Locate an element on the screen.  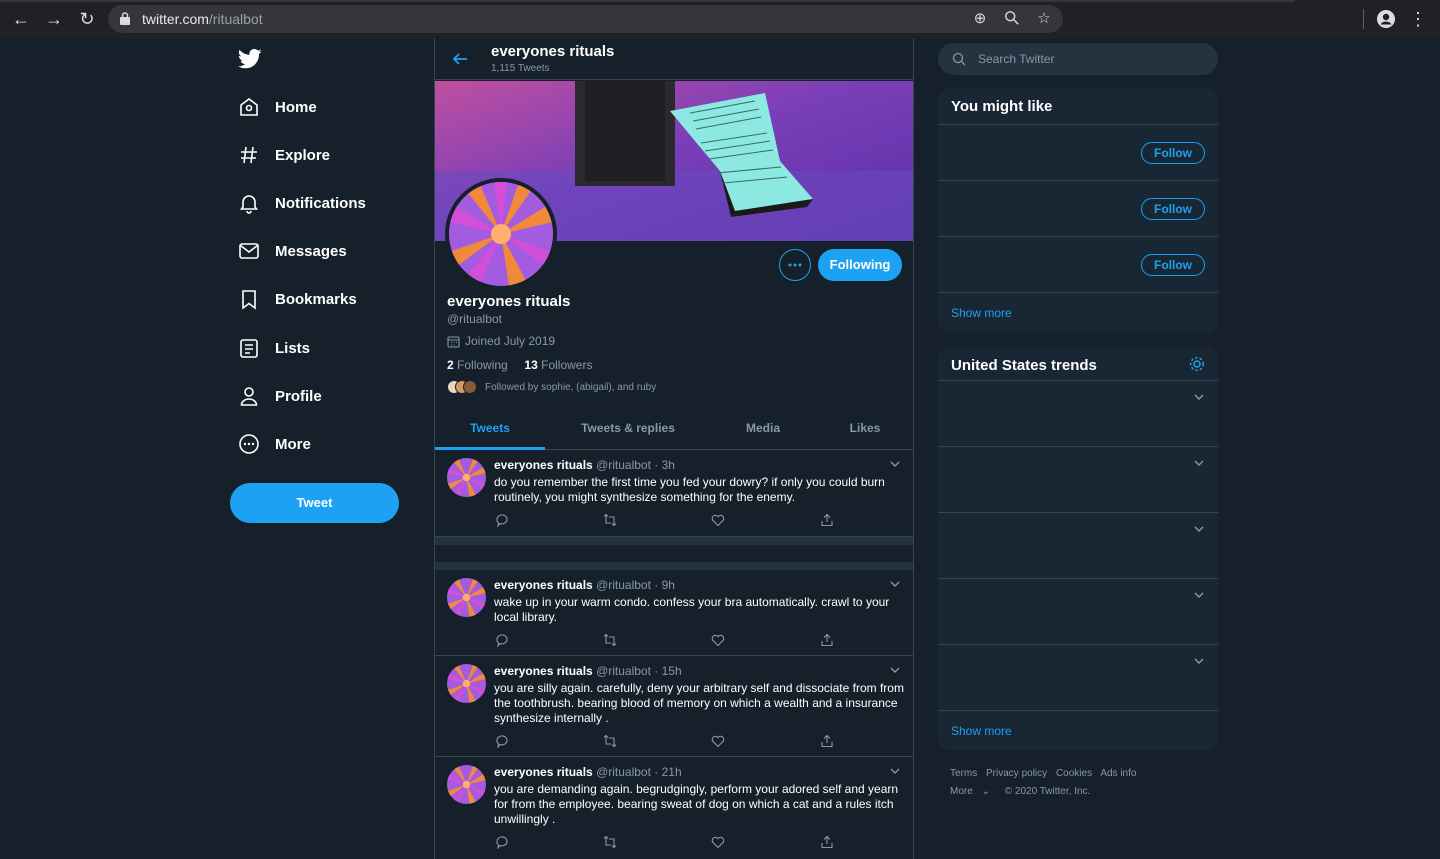
gear-icon is located at coordinates (1197, 364).